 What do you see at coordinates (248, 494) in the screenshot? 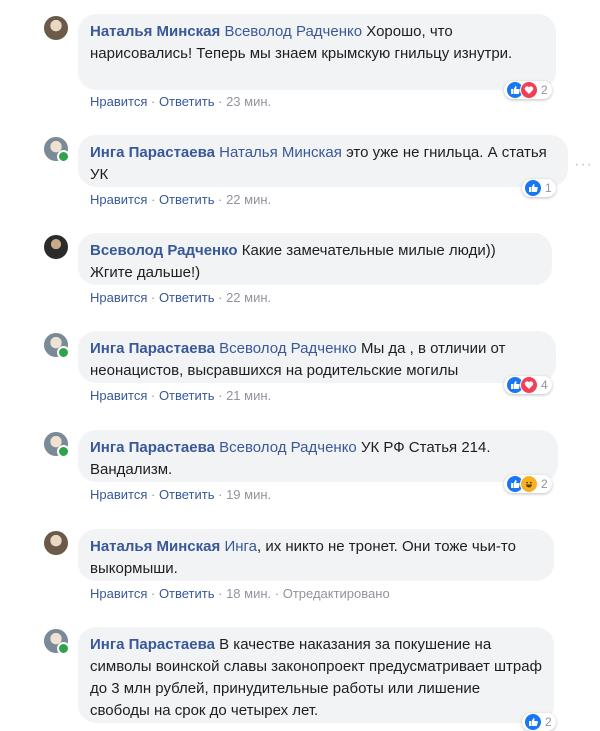
I see `timestamp: 19 мин.` at bounding box center [248, 494].